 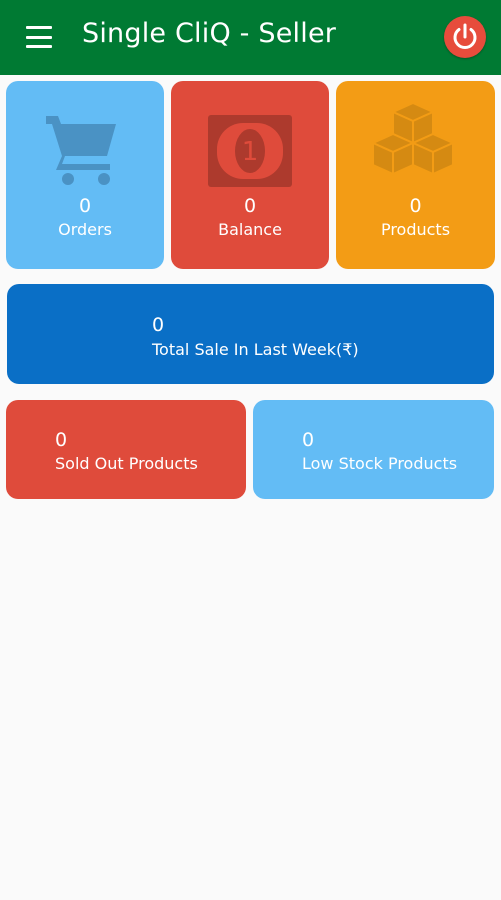 What do you see at coordinates (415, 229) in the screenshot?
I see `products-label: Products` at bounding box center [415, 229].